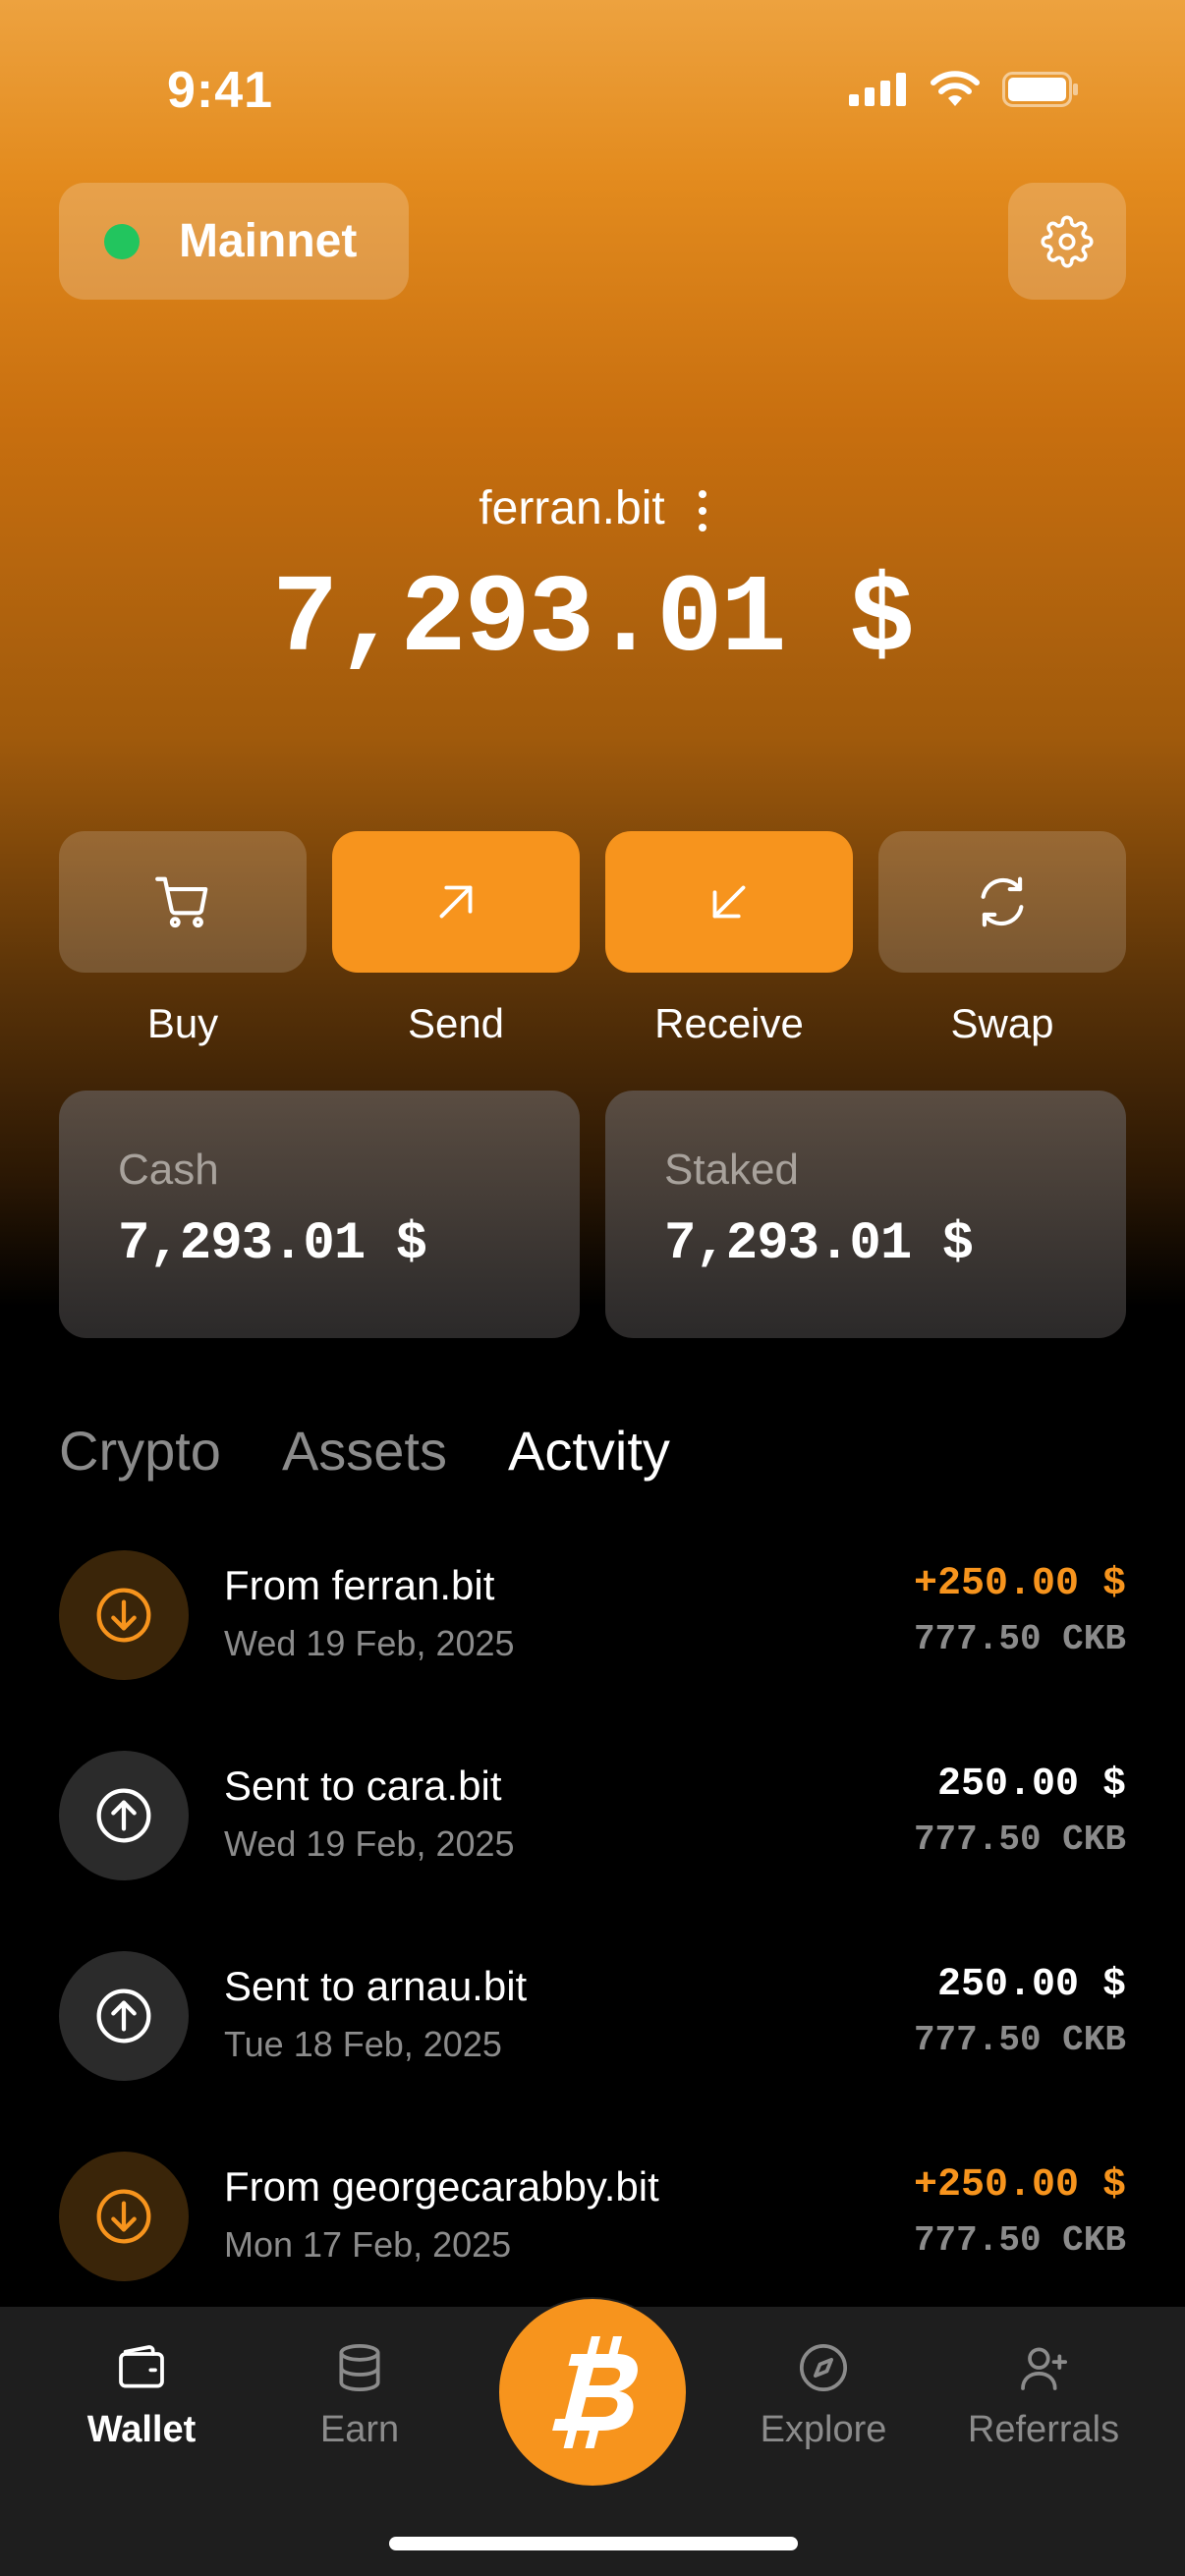 The image size is (1185, 2576). What do you see at coordinates (122, 241) in the screenshot?
I see `network-status-dot` at bounding box center [122, 241].